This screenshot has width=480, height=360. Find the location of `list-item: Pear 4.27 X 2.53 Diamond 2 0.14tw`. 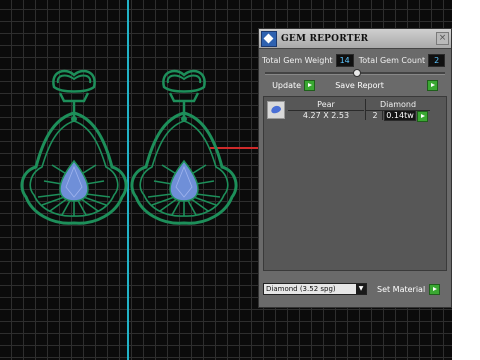

list-item: Pear 4.27 X 2.53 Diamond 2 0.14tw is located at coordinates (355, 110).